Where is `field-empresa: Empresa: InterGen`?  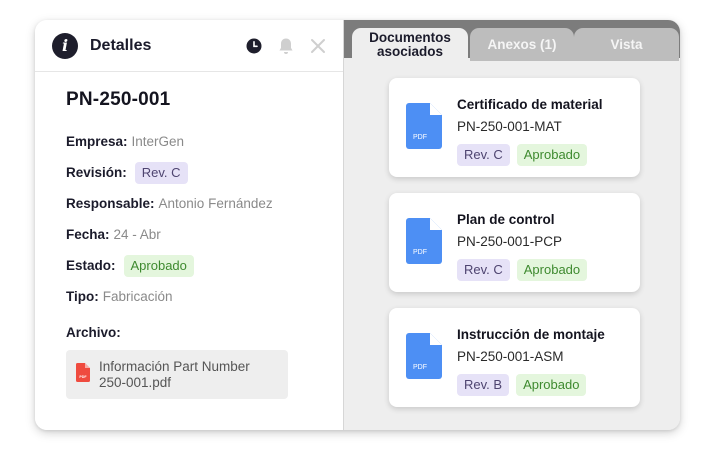 field-empresa: Empresa: InterGen is located at coordinates (204, 141).